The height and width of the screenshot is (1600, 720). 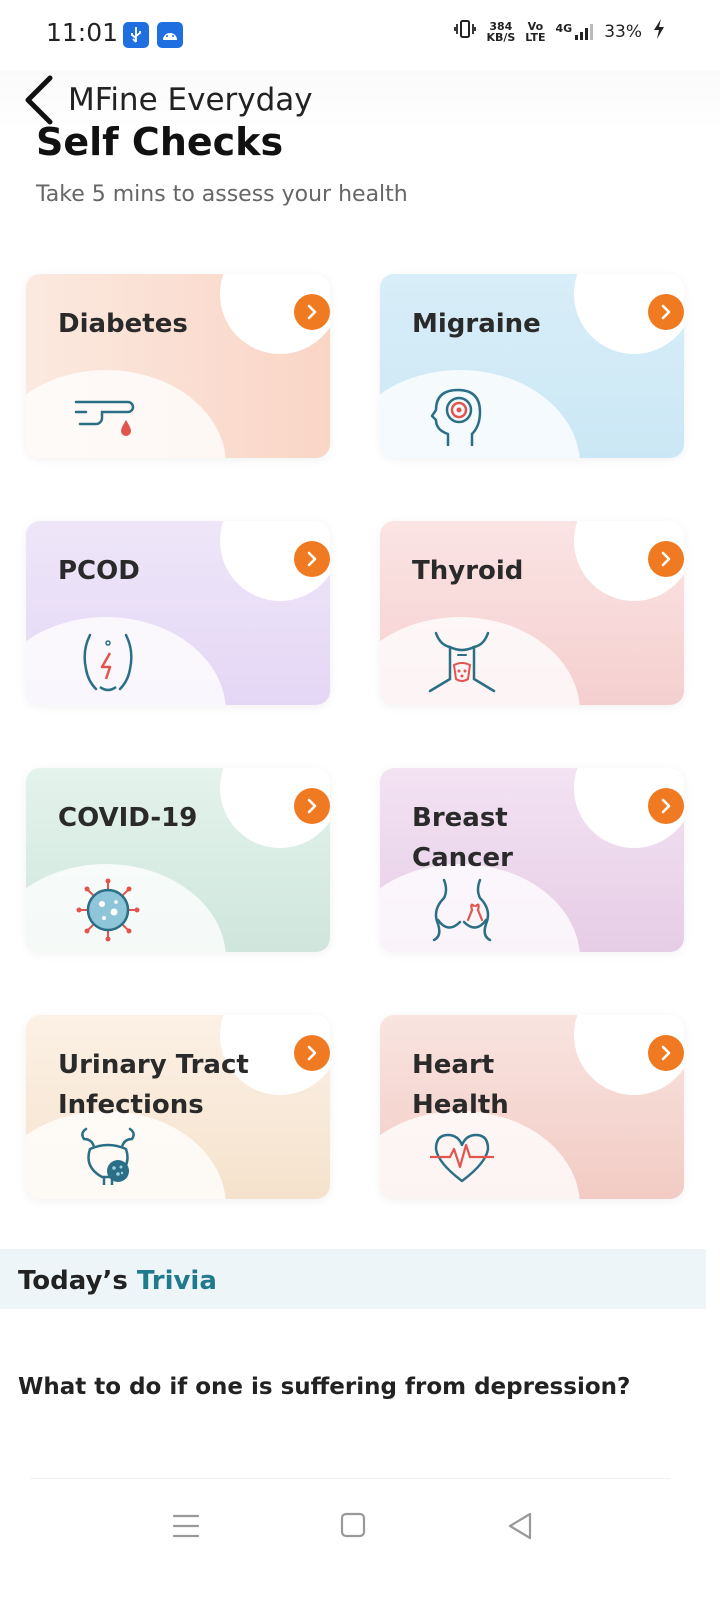 I want to click on net-speed-unit: KB/S, so click(x=501, y=37).